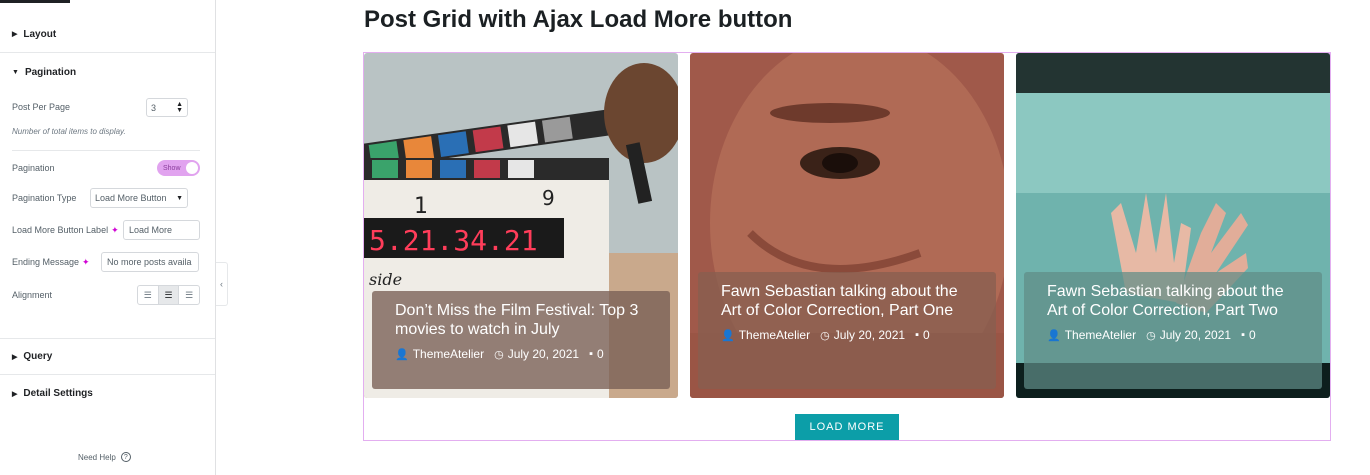 The width and height of the screenshot is (1370, 475). I want to click on align-left-icon: ☰, so click(148, 295).